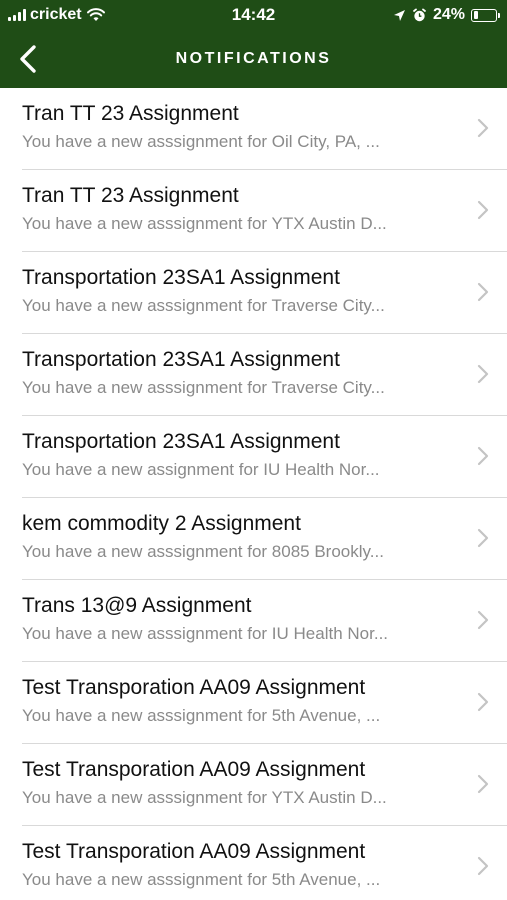 The image size is (507, 900). I want to click on chevron-left-icon, so click(28, 59).